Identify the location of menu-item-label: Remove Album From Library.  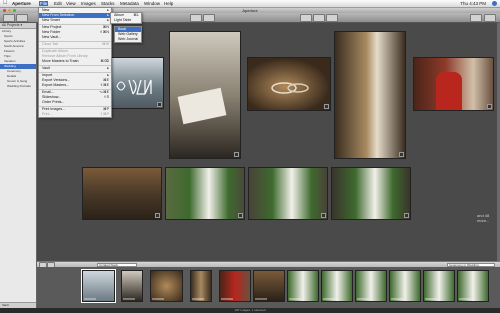
(65, 56).